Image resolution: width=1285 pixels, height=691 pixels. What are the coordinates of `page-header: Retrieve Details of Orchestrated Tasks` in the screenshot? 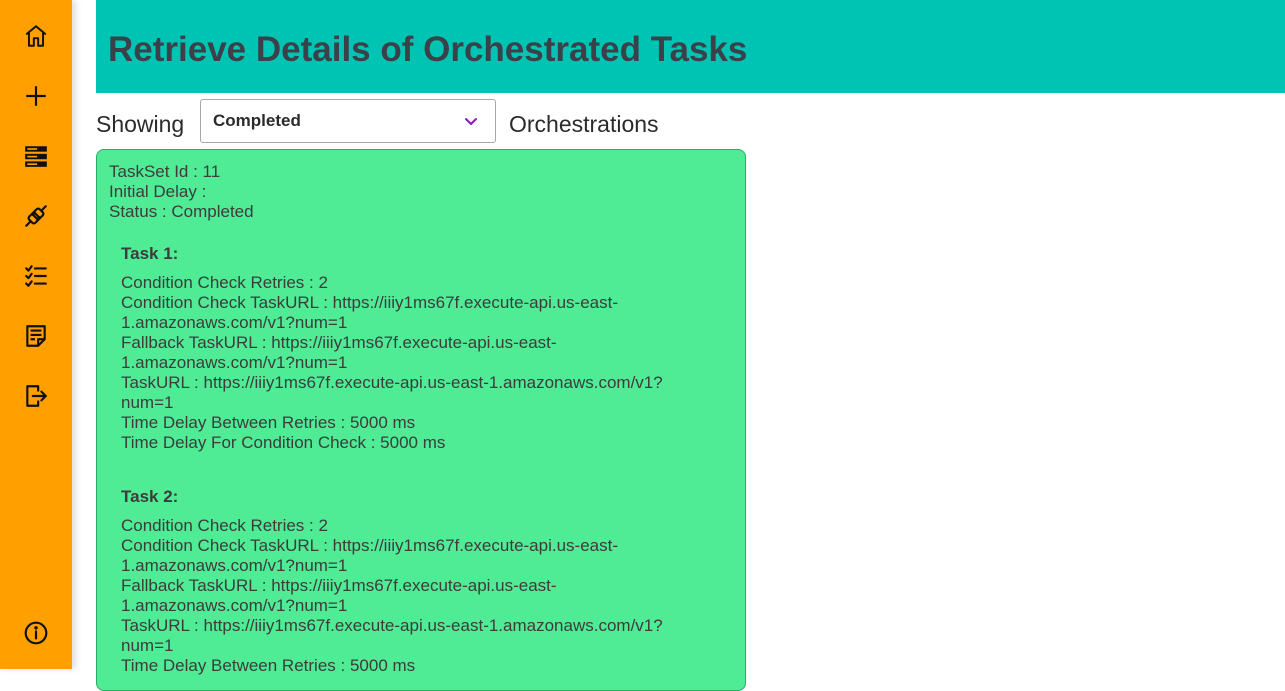 It's located at (690, 46).